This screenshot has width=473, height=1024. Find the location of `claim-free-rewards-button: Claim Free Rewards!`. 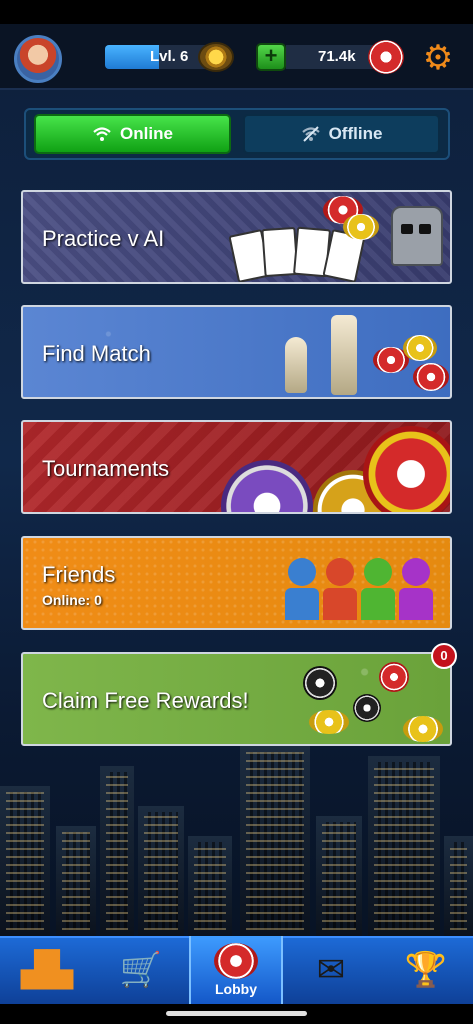

claim-free-rewards-button: Claim Free Rewards! is located at coordinates (236, 699).